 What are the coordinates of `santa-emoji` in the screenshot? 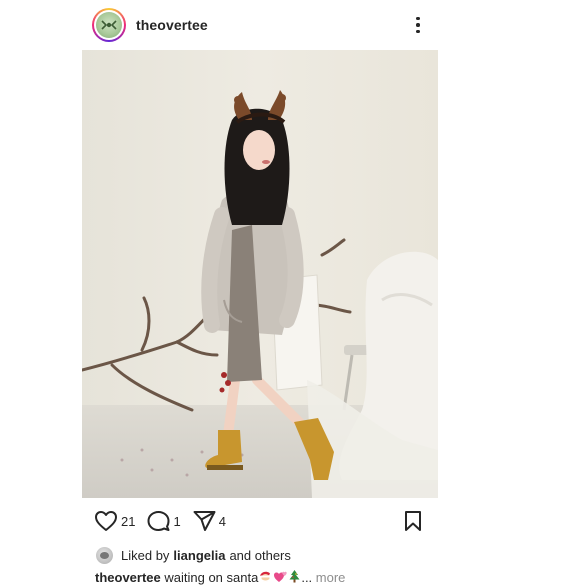 It's located at (265, 578).